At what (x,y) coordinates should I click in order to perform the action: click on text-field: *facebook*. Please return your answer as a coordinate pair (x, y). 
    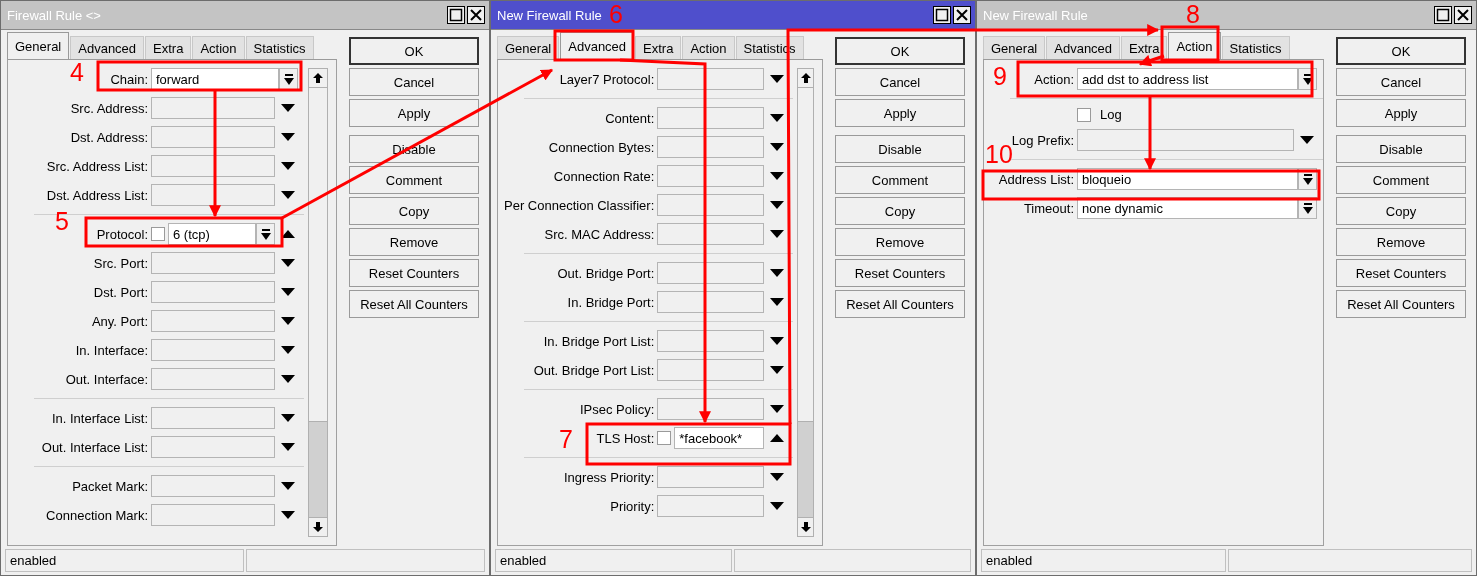
    Looking at the image, I should click on (719, 438).